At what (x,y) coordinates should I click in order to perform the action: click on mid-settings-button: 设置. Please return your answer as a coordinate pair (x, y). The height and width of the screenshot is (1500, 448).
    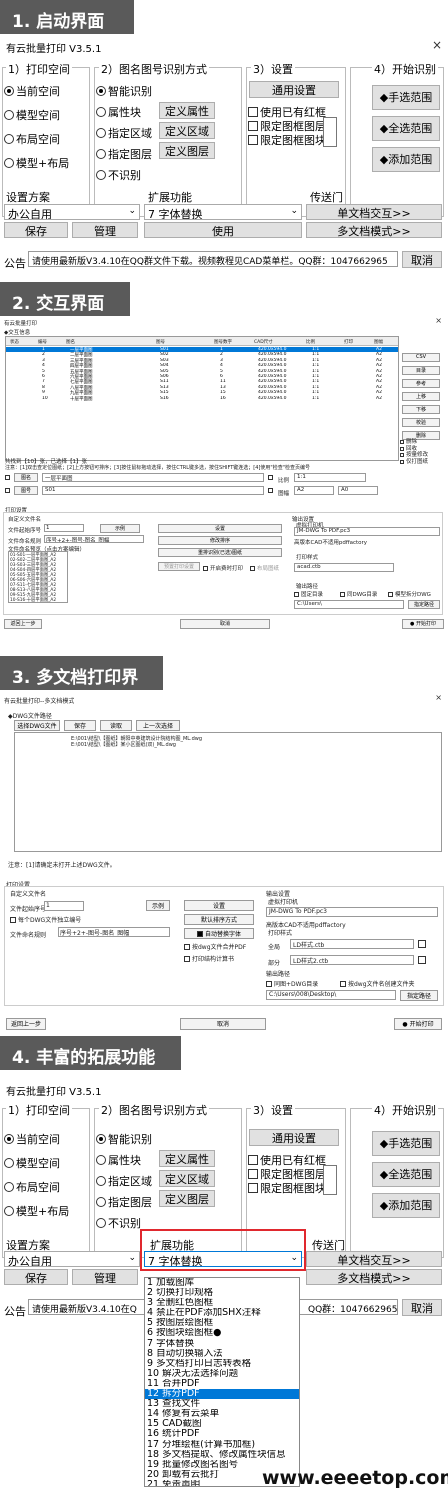
    Looking at the image, I should click on (220, 528).